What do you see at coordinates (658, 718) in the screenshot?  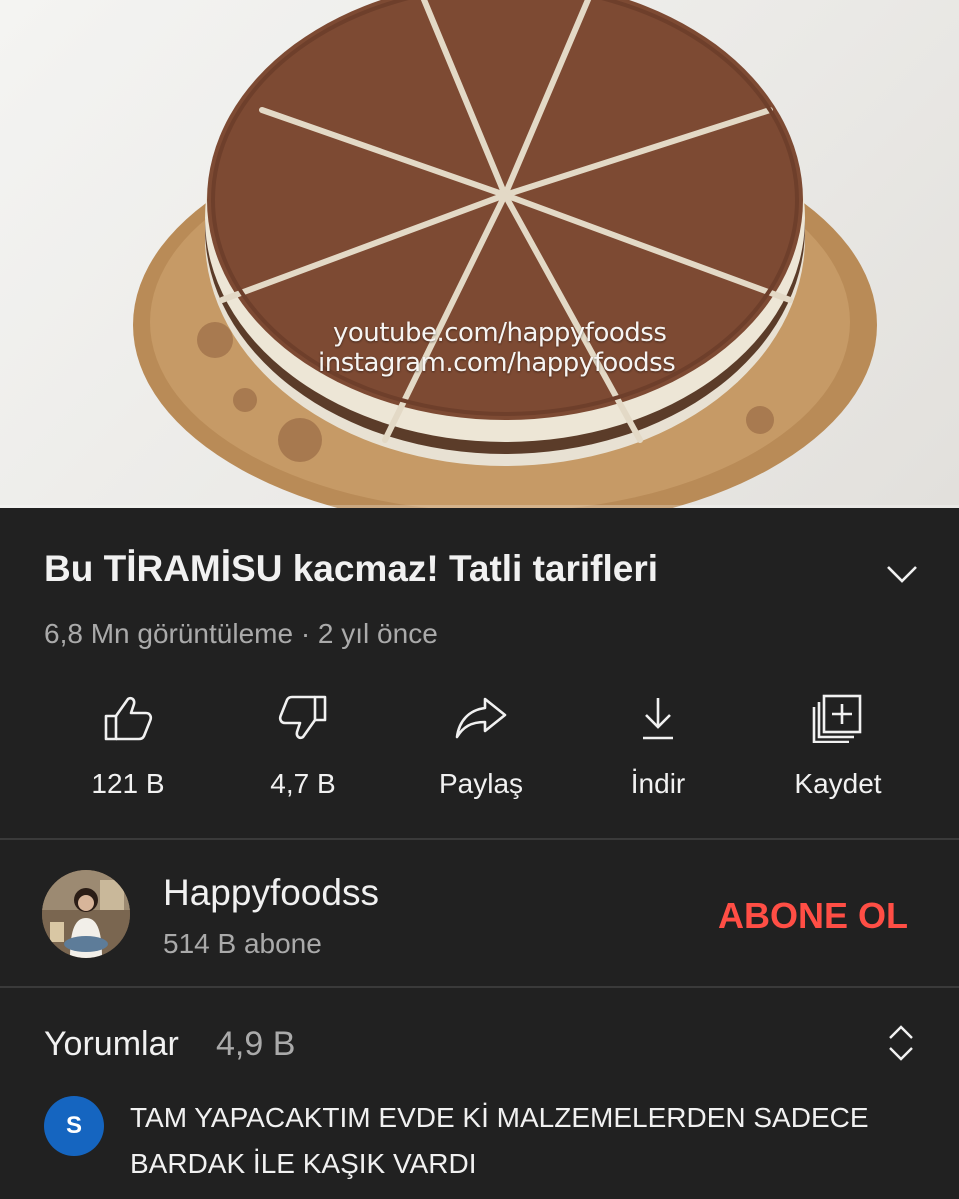 I see `download-icon` at bounding box center [658, 718].